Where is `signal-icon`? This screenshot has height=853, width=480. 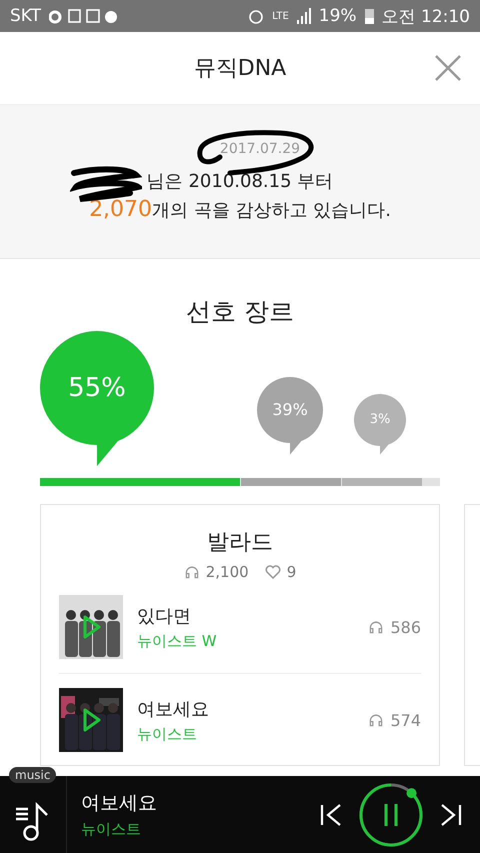 signal-icon is located at coordinates (303, 16).